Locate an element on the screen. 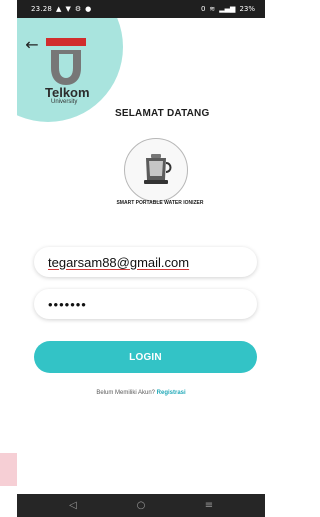 The image size is (320, 517). email-field: tegarsam88@gmail.com is located at coordinates (145, 262).